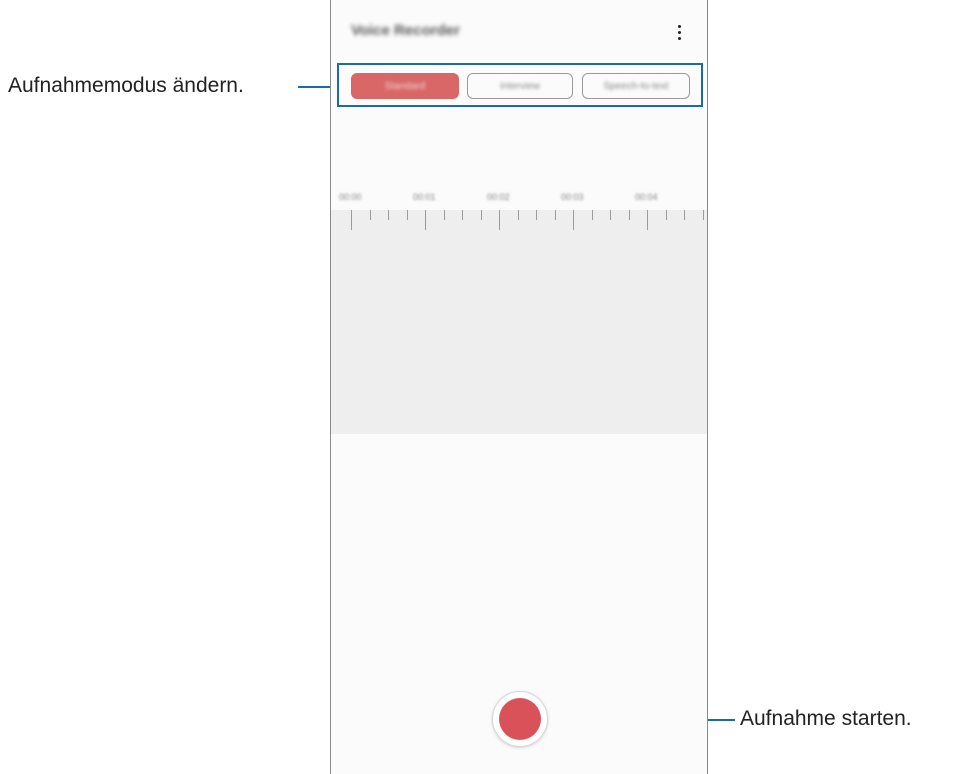 This screenshot has height=774, width=953. Describe the element at coordinates (405, 30) in the screenshot. I see `app-title: Voice Recorder` at that location.